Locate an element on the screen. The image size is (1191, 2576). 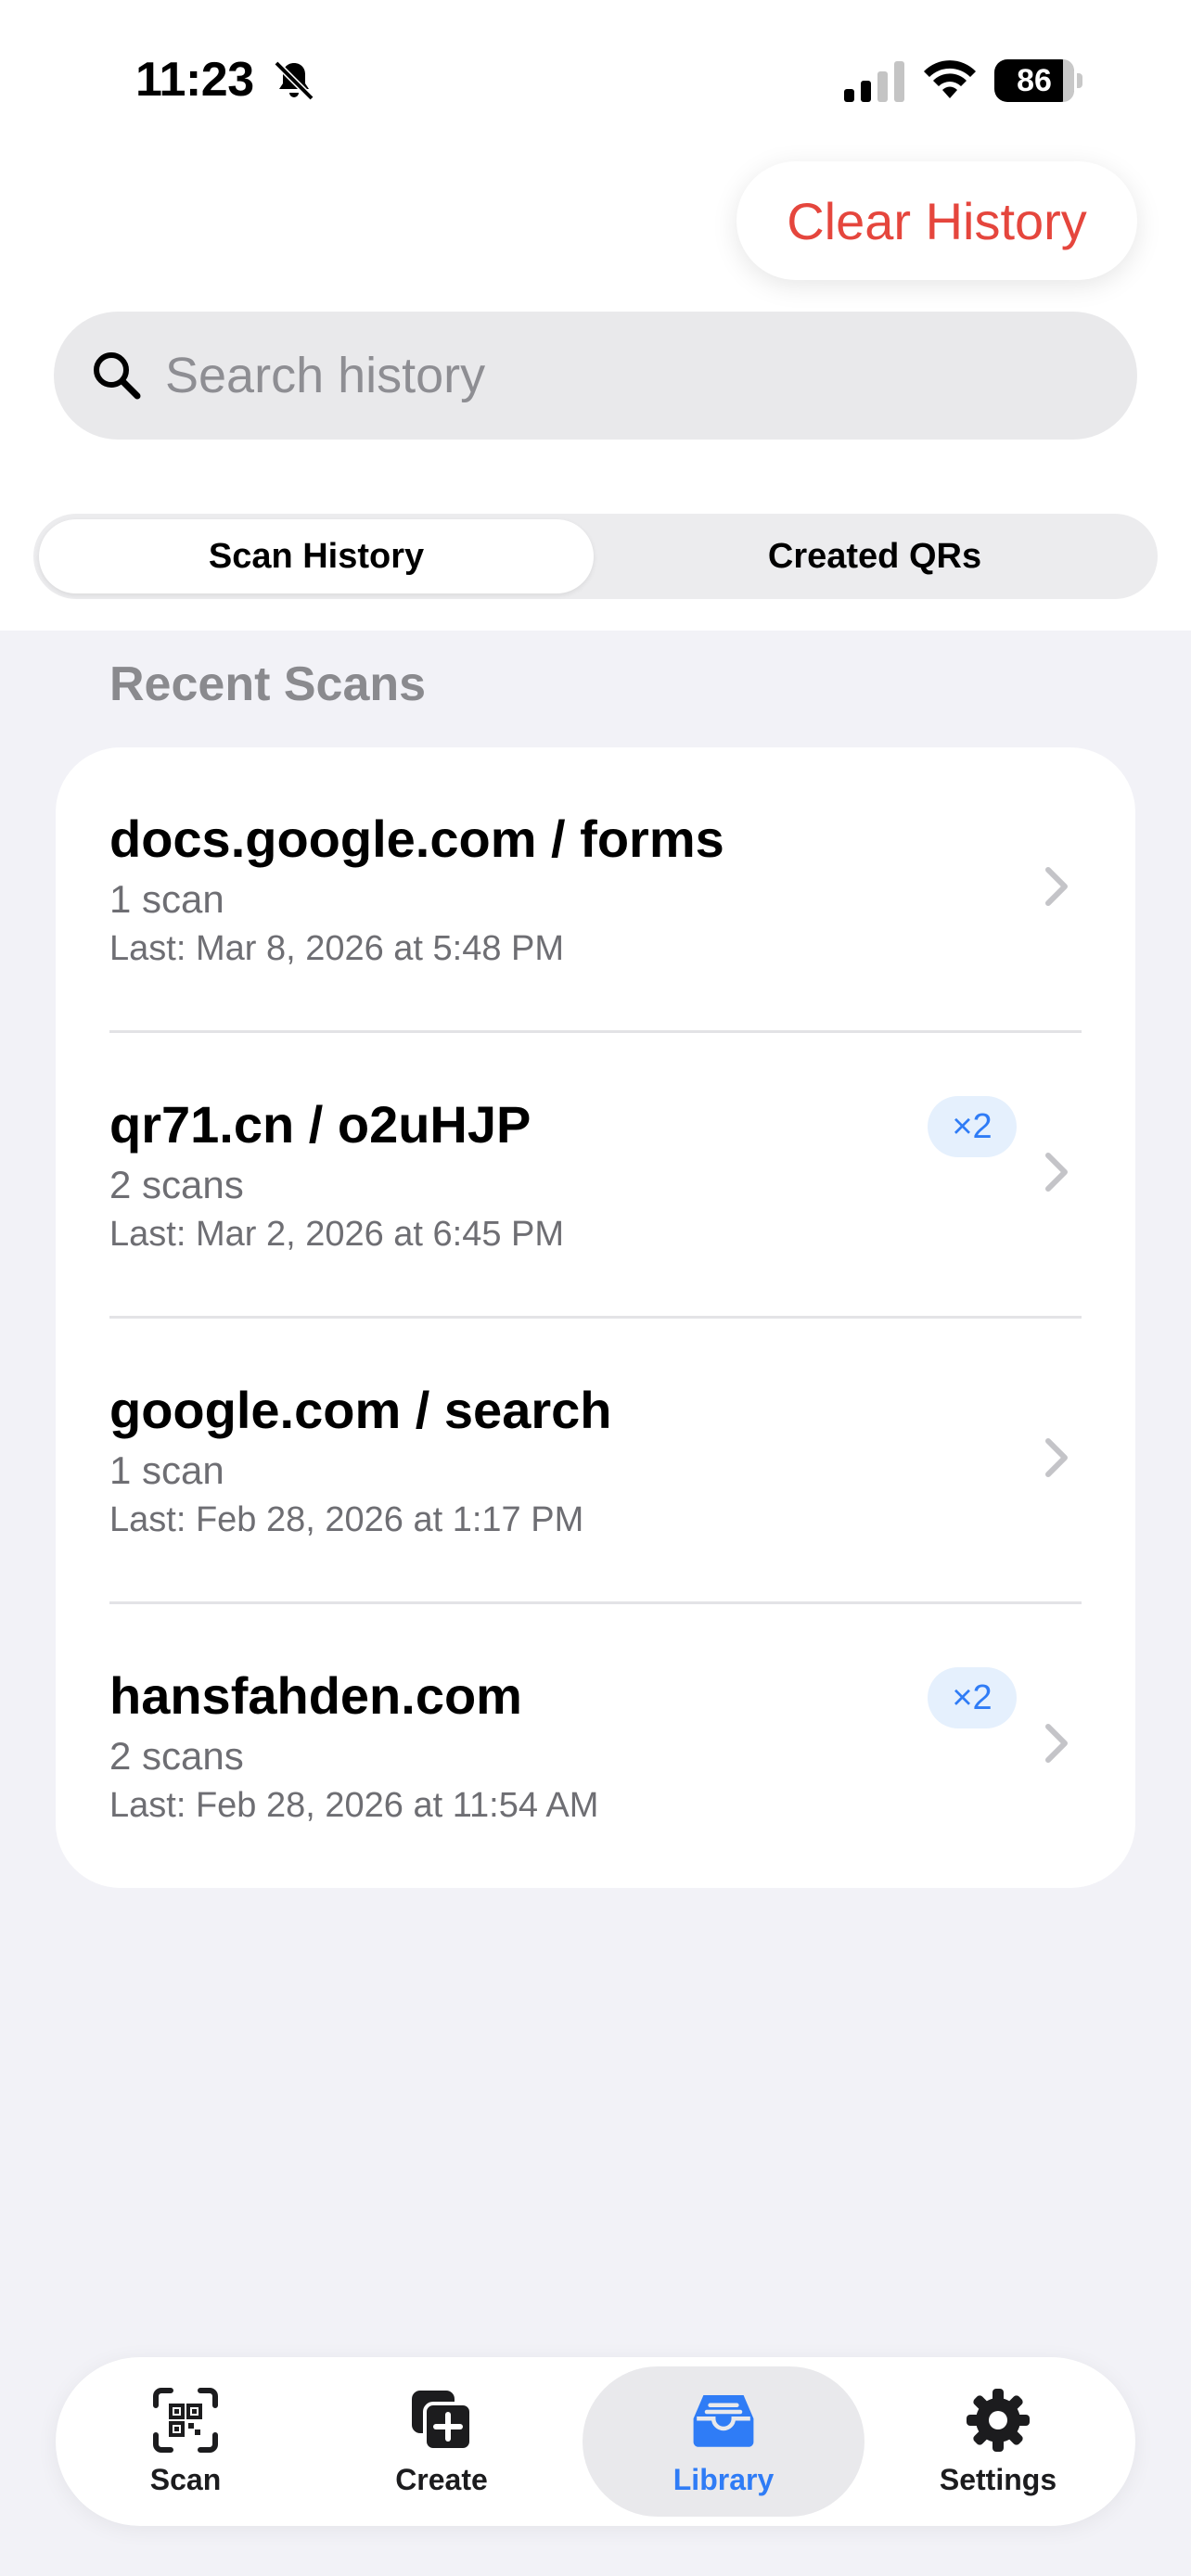
cellular-signal-icon is located at coordinates (874, 81).